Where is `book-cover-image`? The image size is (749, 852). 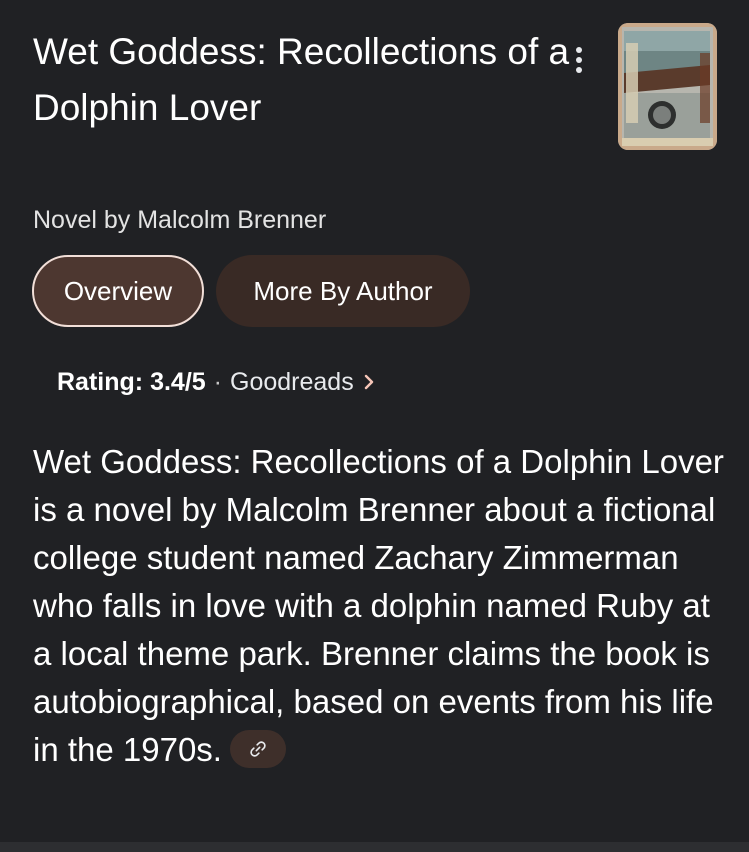 book-cover-image is located at coordinates (667, 86).